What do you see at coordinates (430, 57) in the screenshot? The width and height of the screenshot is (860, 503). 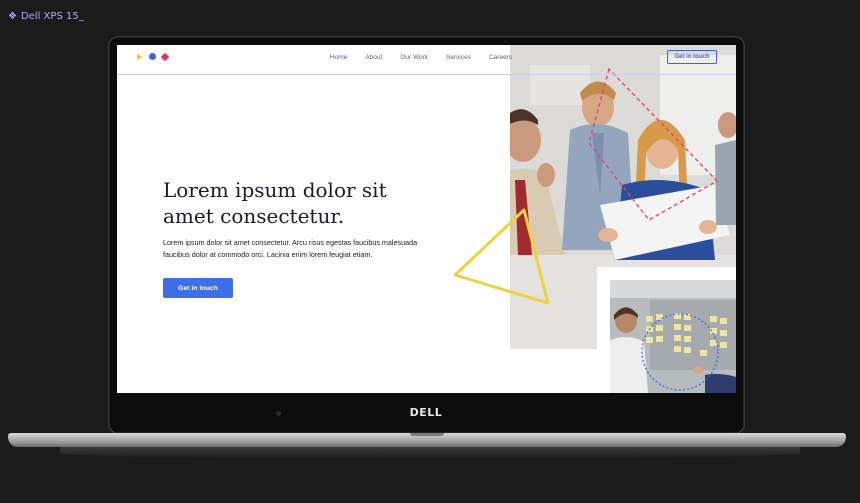 I see `site-menu: Home About Our Work Services Careers` at bounding box center [430, 57].